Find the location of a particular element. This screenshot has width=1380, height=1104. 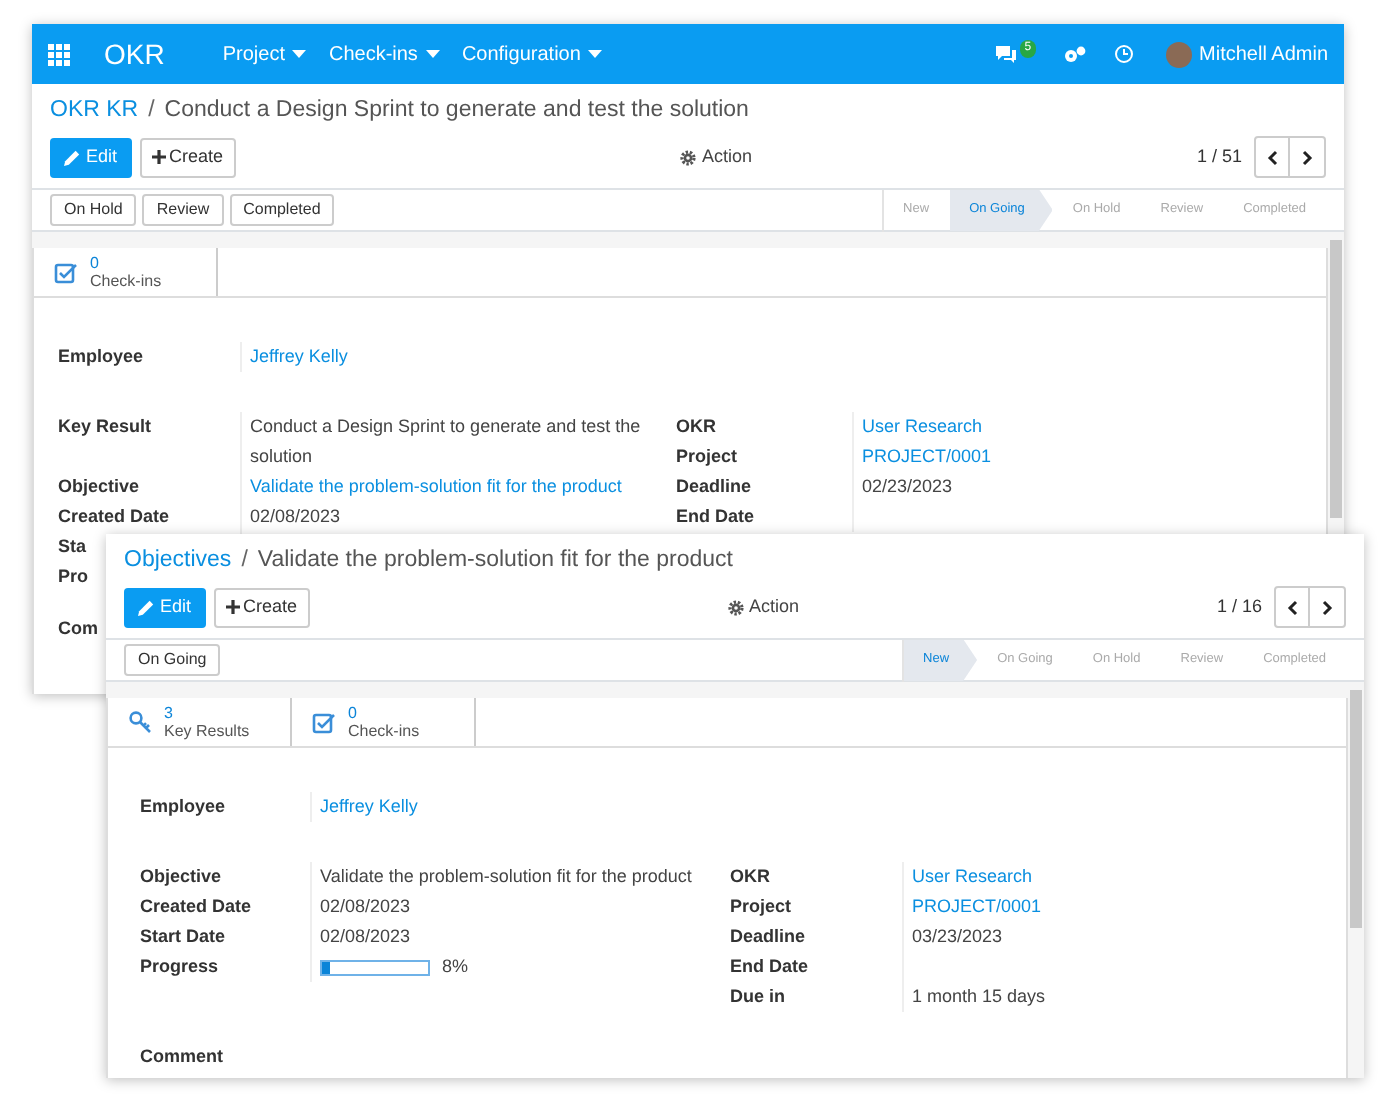

gears-icon is located at coordinates (1074, 54).